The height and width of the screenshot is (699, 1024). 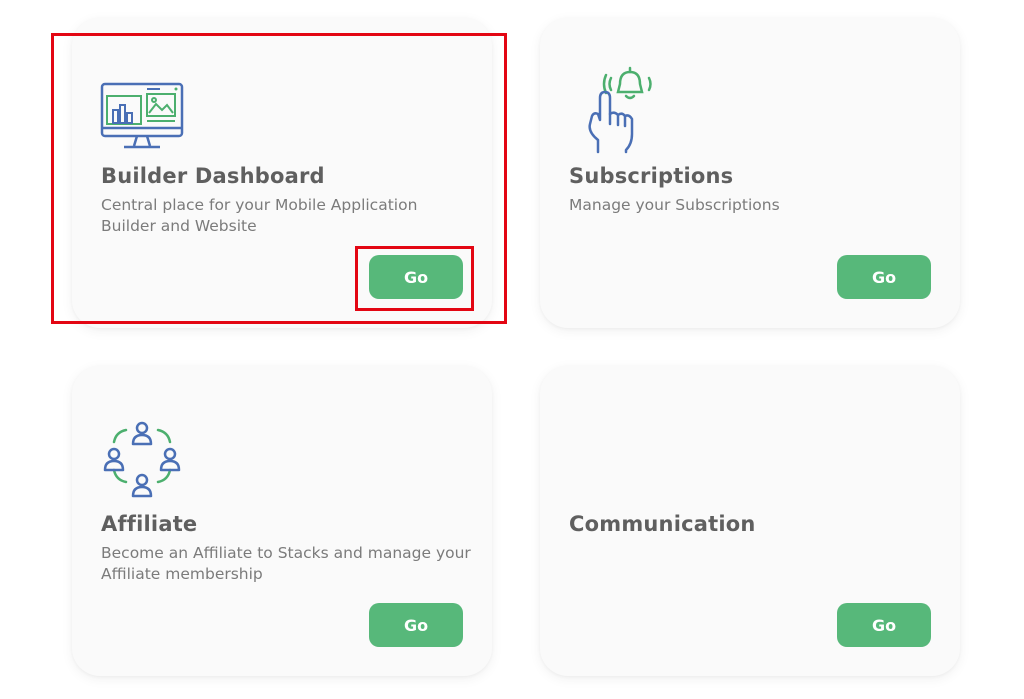 What do you see at coordinates (651, 176) in the screenshot?
I see `card-title: Subscriptions` at bounding box center [651, 176].